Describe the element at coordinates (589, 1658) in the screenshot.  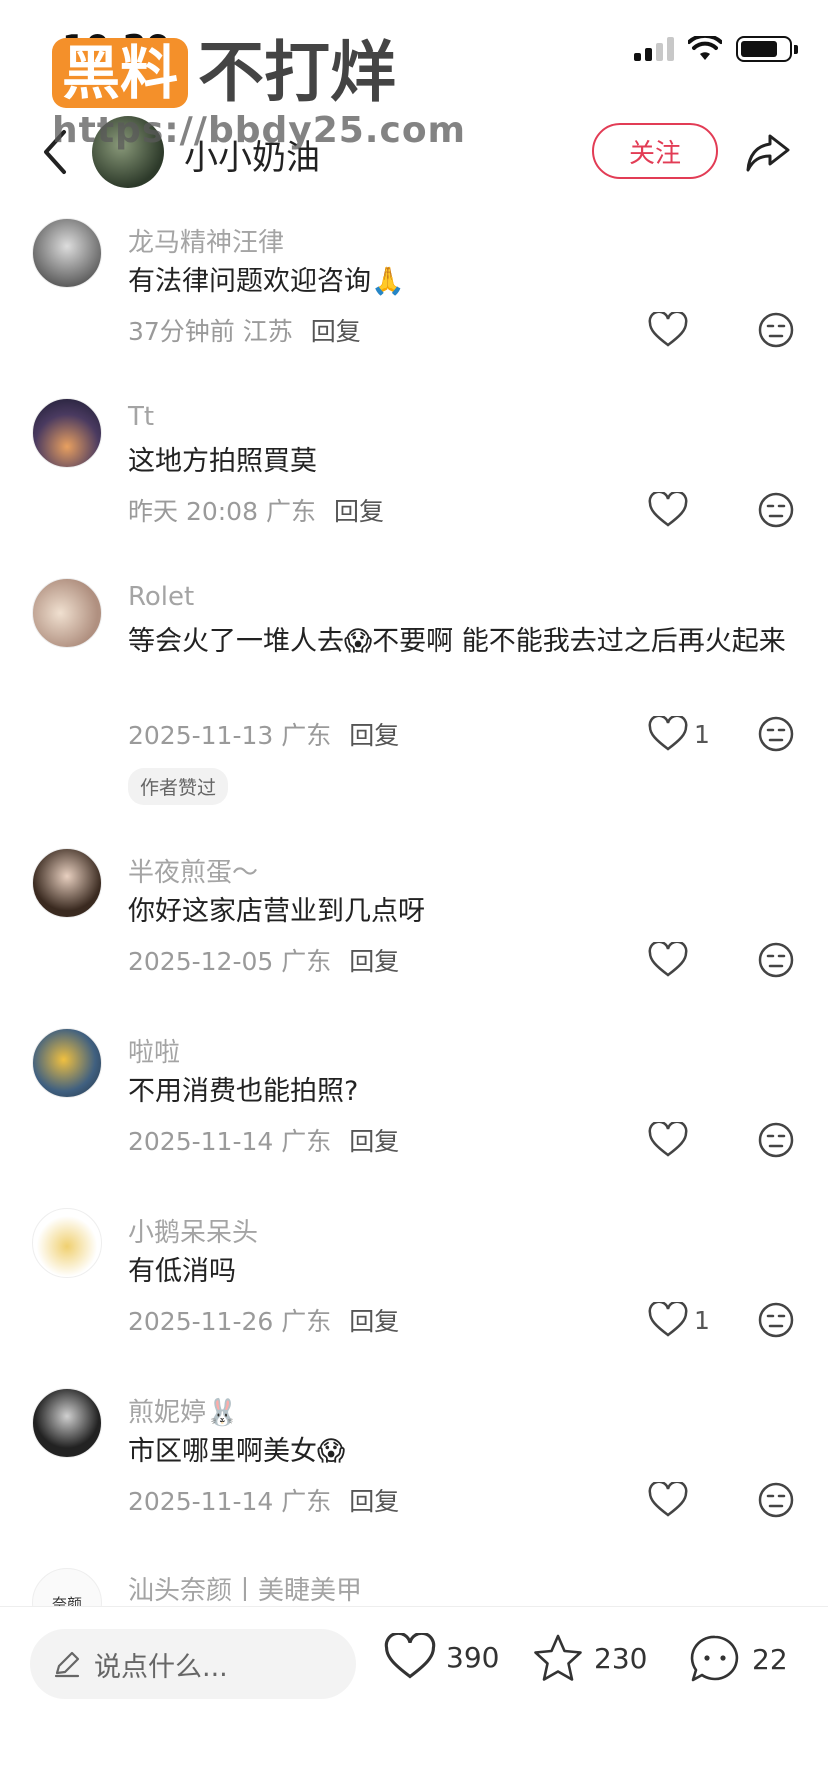
I see `collect-button: 230` at that location.